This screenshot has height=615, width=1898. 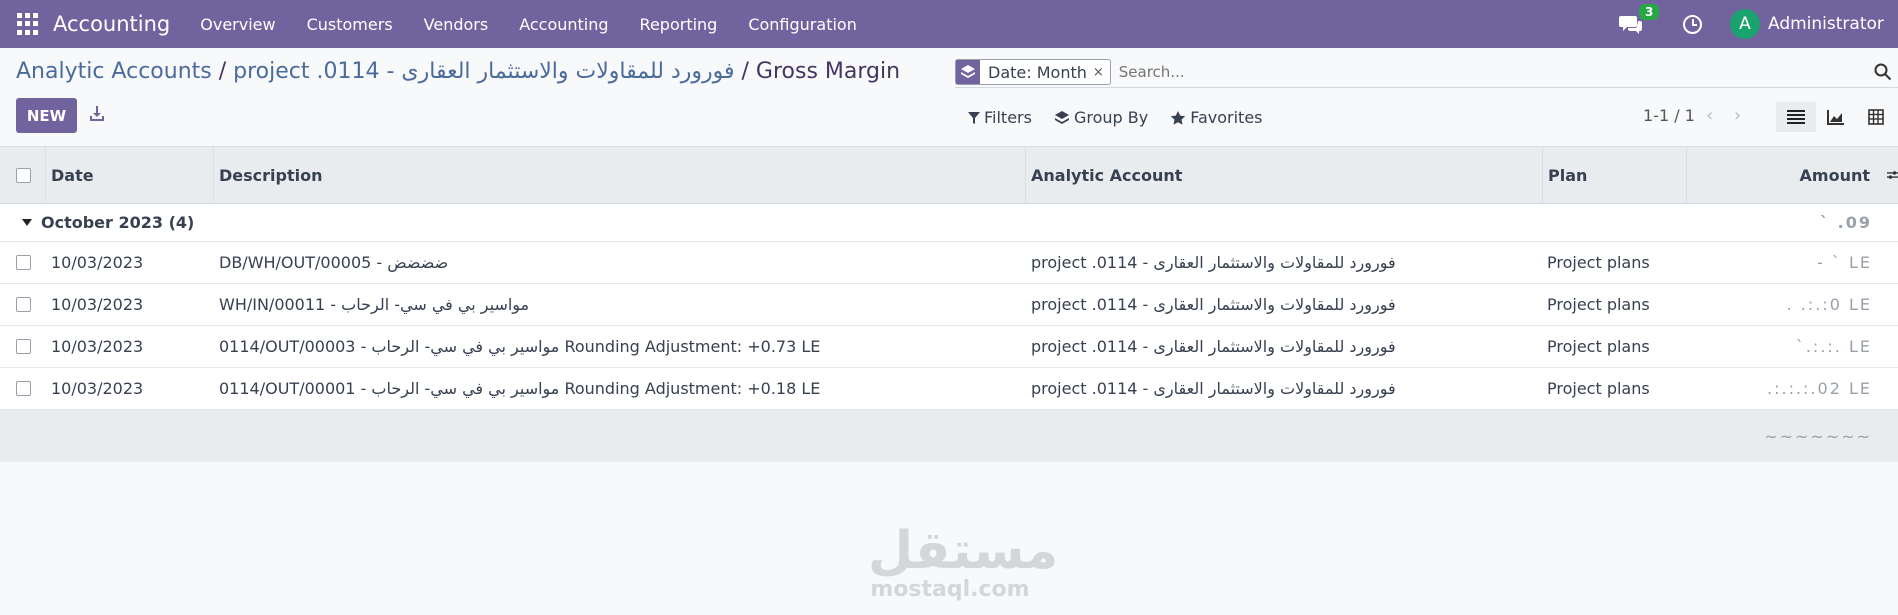 What do you see at coordinates (679, 24) in the screenshot?
I see `menu-reporting: Reporting` at bounding box center [679, 24].